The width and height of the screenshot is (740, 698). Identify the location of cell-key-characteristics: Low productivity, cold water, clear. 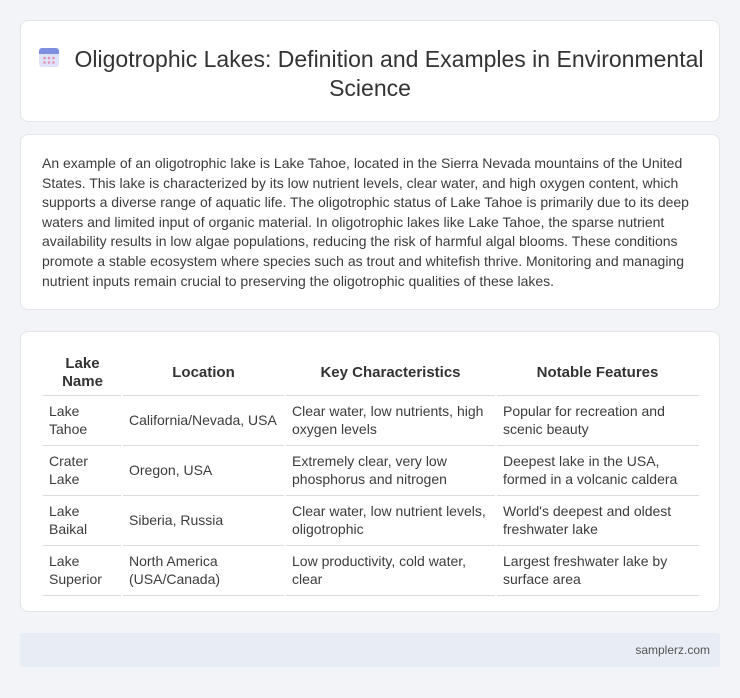
(390, 570).